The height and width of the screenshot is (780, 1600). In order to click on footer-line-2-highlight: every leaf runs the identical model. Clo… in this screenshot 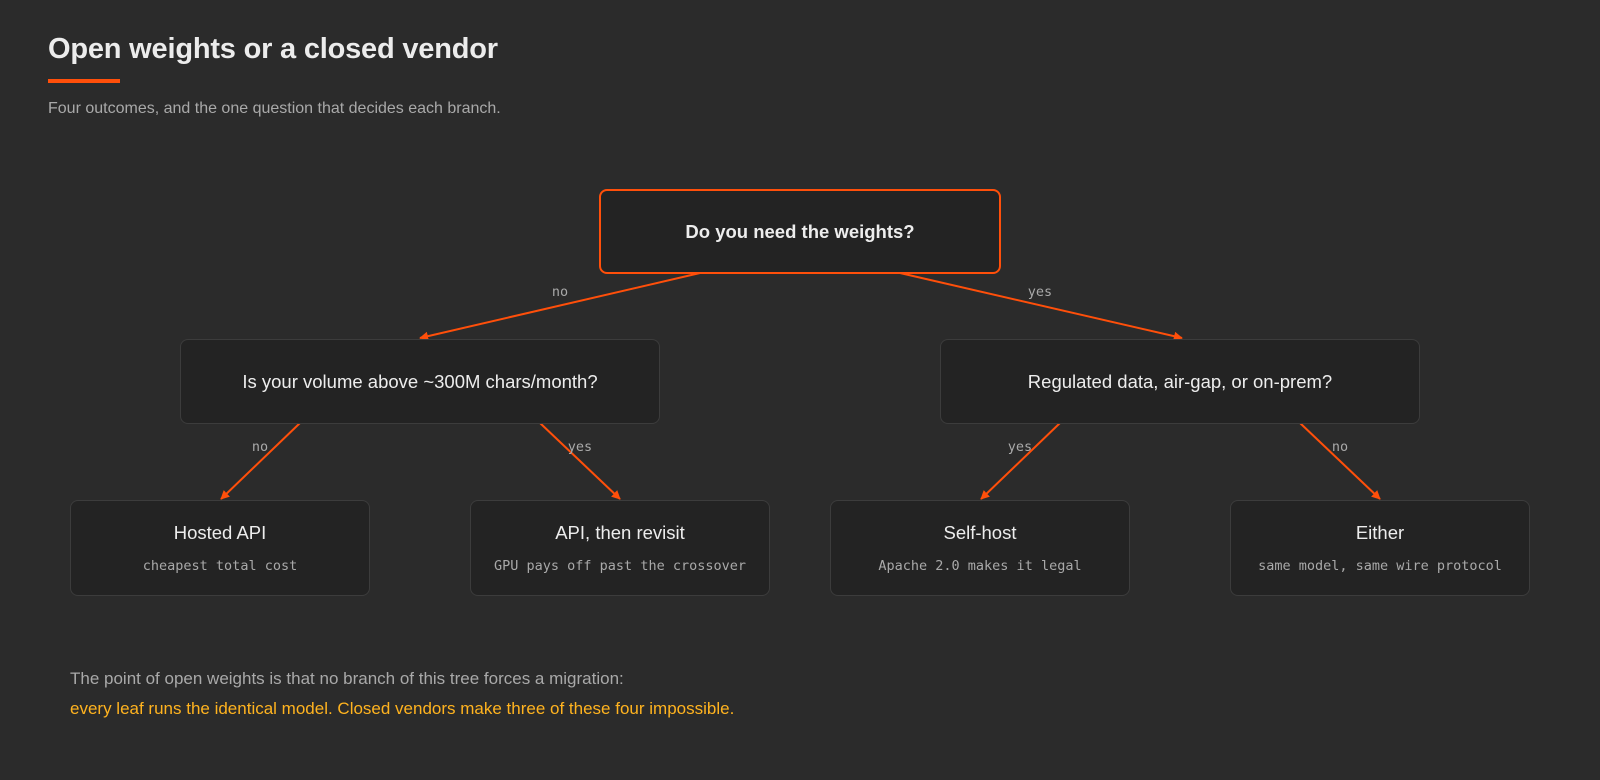, I will do `click(402, 708)`.